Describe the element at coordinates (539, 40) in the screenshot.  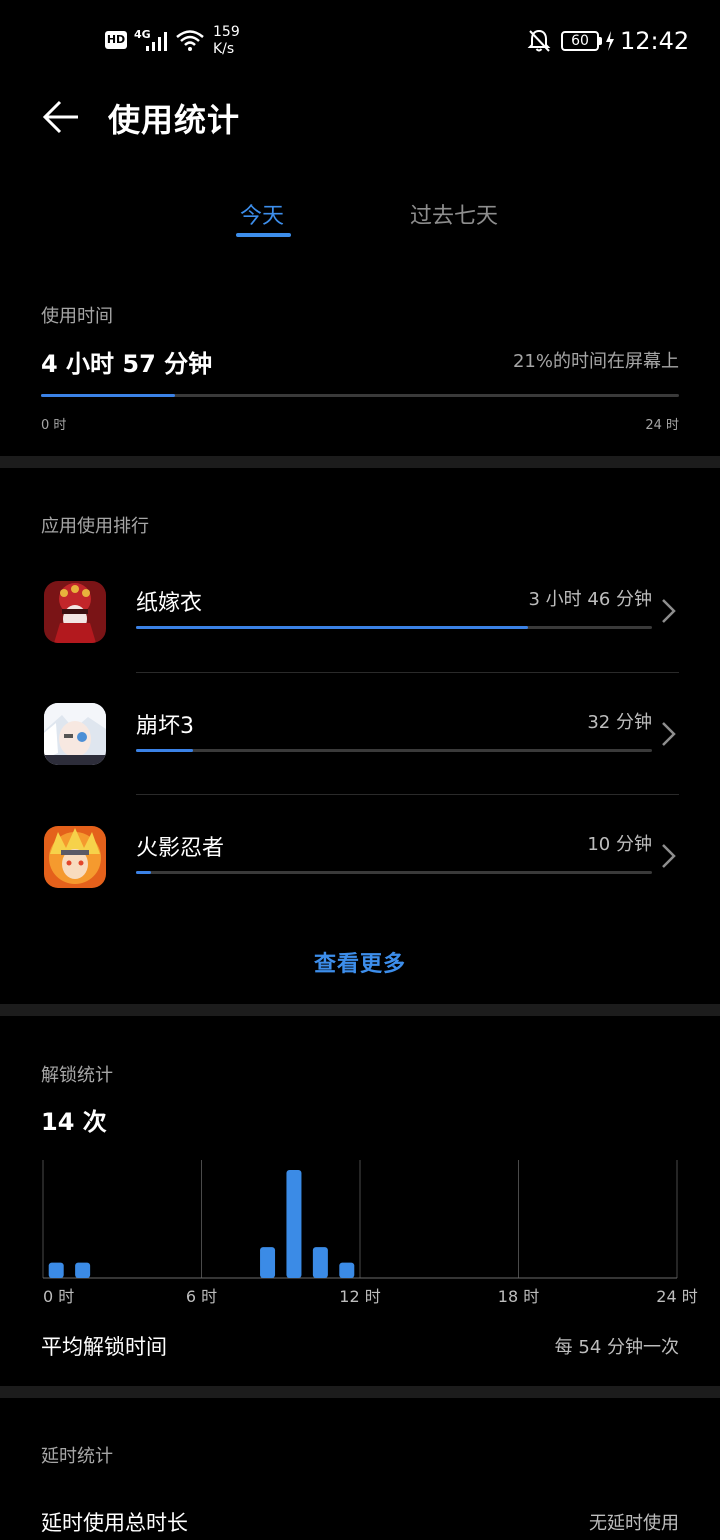
I see `bell-muted-icon` at that location.